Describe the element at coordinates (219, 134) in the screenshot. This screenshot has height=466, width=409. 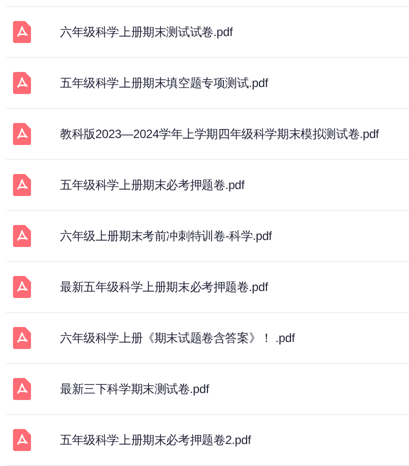
I see `file-name: 教科版2023—2024学年上学期四年级科学期末模拟测试卷.pdf` at that location.